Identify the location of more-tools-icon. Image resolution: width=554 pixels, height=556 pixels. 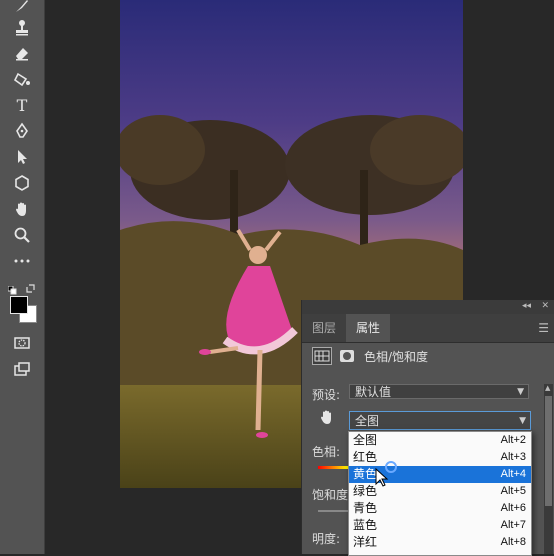
(22, 261).